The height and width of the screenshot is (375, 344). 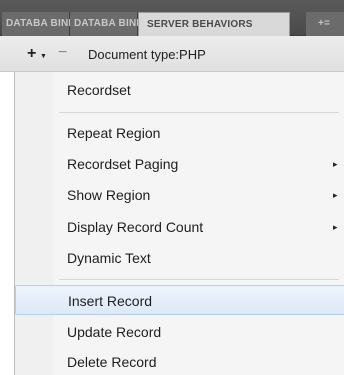 I want to click on menu-item-update-record: Update Record, so click(x=179, y=332).